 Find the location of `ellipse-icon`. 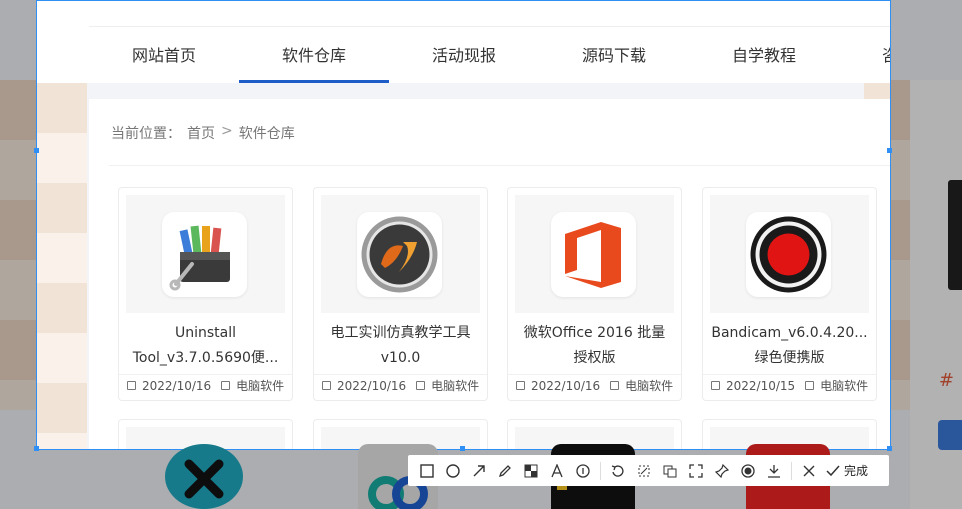

ellipse-icon is located at coordinates (453, 471).